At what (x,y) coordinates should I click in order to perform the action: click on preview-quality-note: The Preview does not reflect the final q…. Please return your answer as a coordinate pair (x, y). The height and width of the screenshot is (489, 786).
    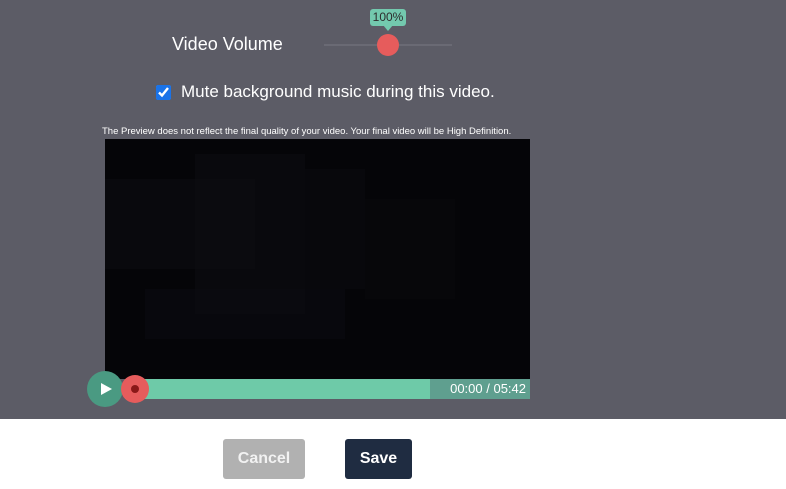
    Looking at the image, I should click on (307, 131).